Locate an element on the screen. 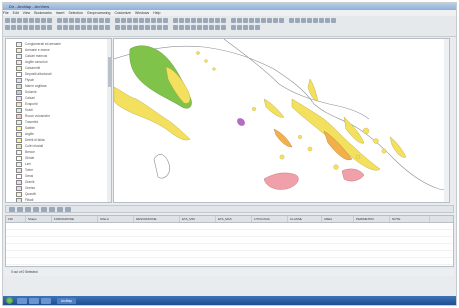  toc-scroll-thumb is located at coordinates (109, 72).